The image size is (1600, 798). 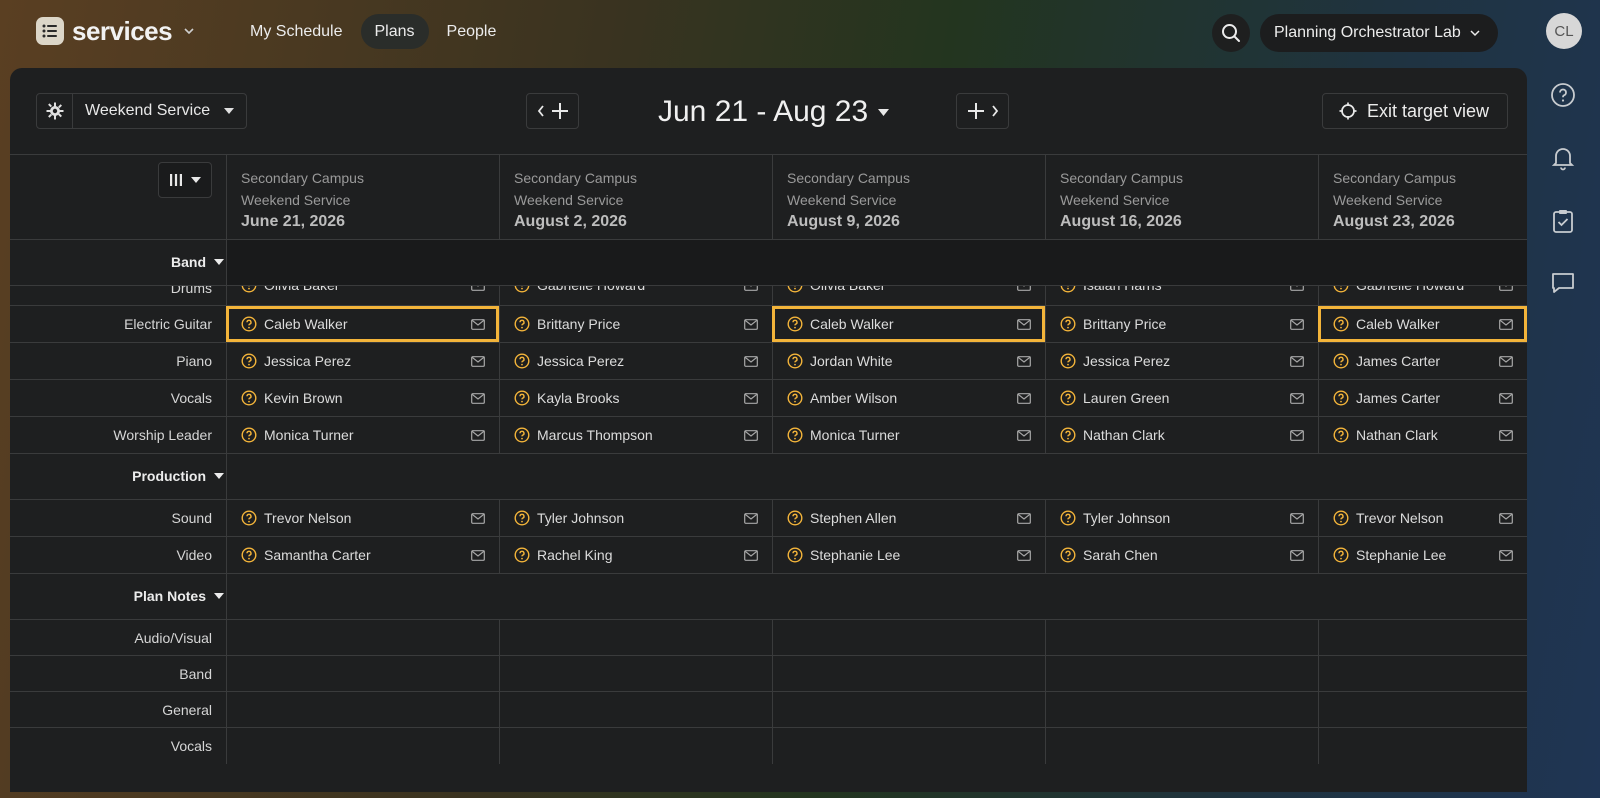 I want to click on schedule-cell: Monica Turner, so click(x=362, y=435).